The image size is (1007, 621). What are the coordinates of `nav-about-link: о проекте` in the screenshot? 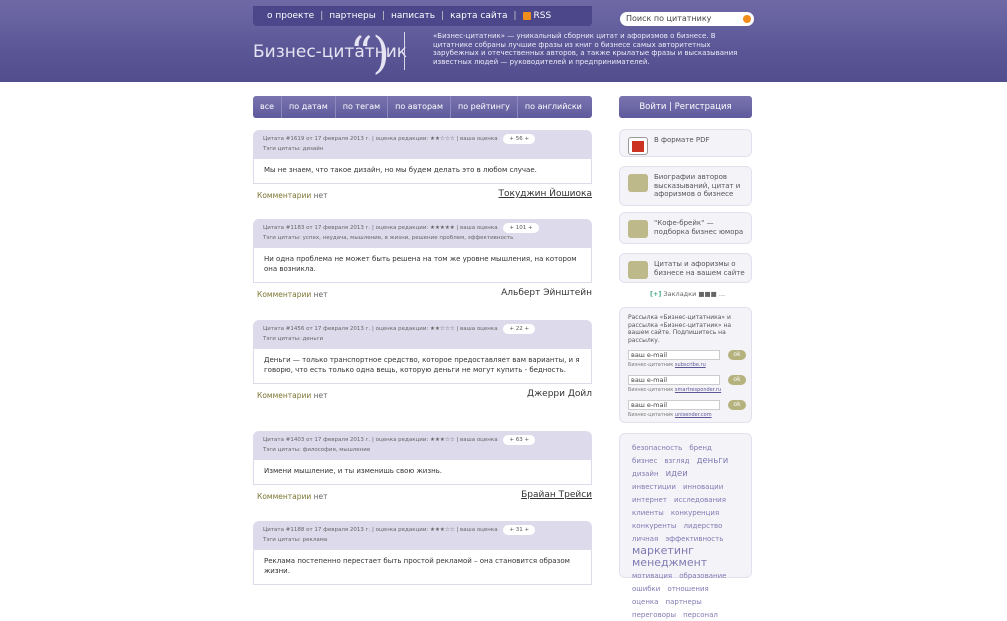 It's located at (290, 16).